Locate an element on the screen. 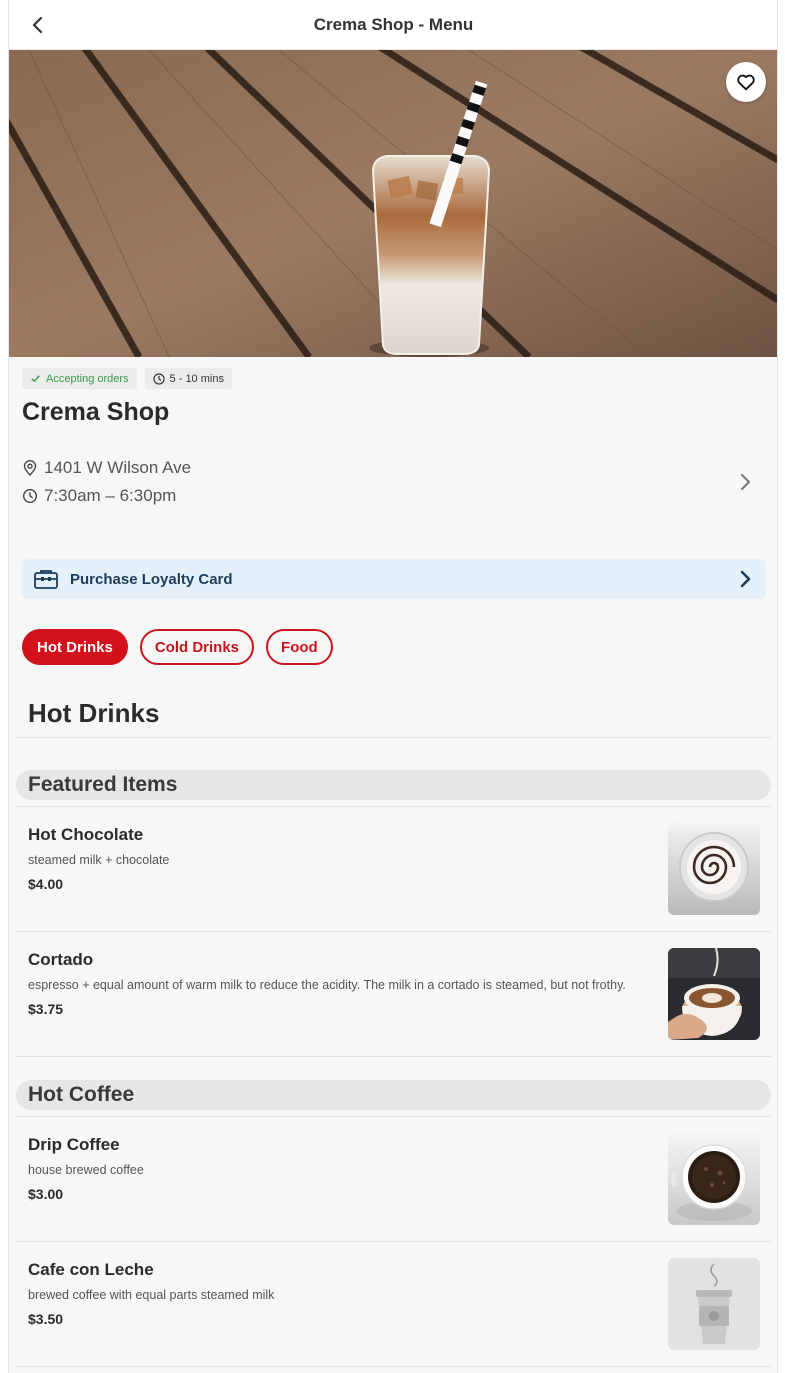 Image resolution: width=785 pixels, height=1373 pixels. top-bar: Crema Shop - Menu is located at coordinates (393, 25).